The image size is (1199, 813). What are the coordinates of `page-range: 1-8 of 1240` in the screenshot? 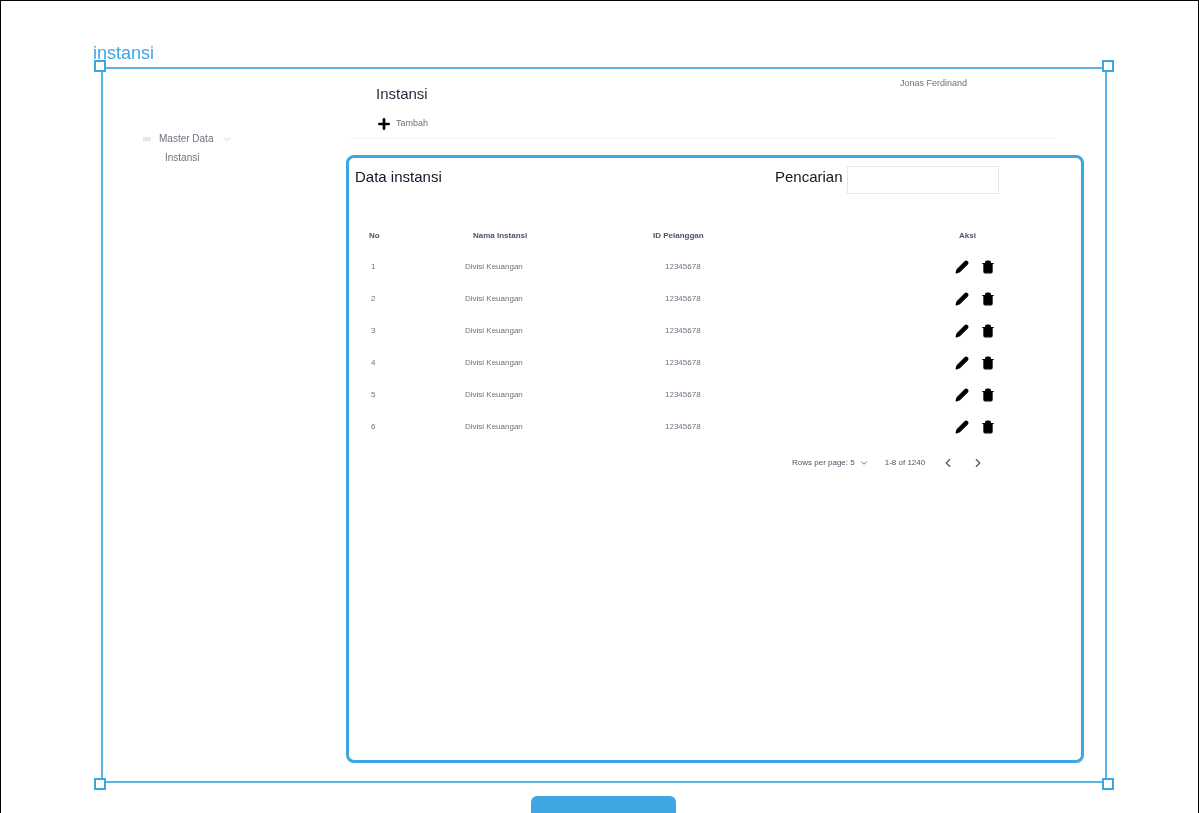 It's located at (905, 462).